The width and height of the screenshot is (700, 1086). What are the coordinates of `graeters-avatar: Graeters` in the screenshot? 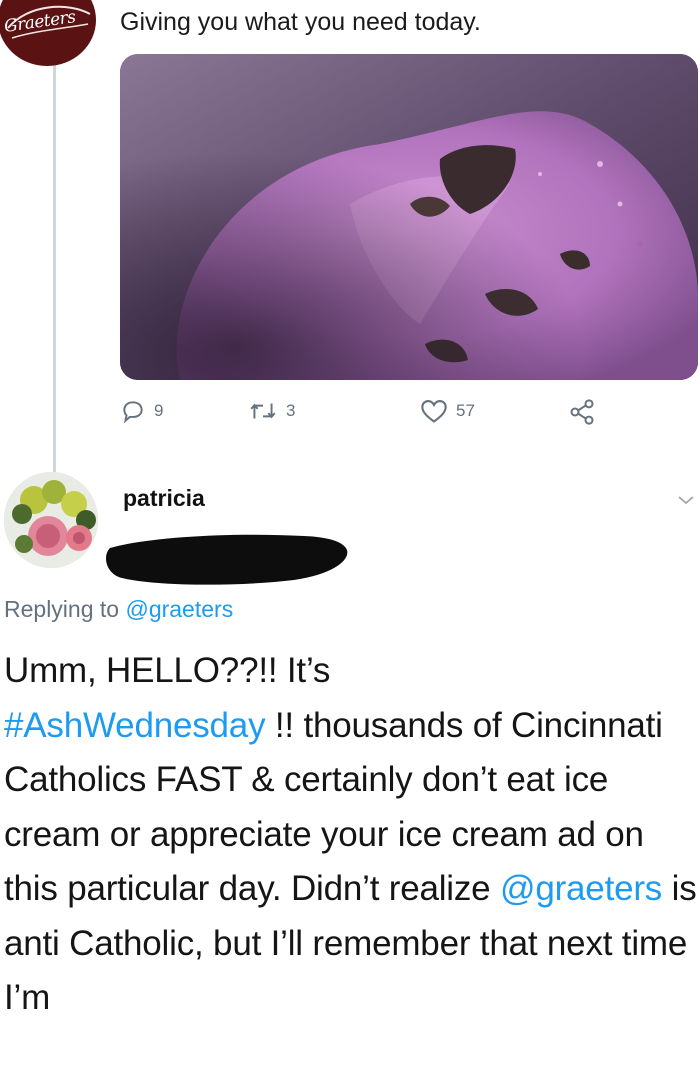 It's located at (48, 33).